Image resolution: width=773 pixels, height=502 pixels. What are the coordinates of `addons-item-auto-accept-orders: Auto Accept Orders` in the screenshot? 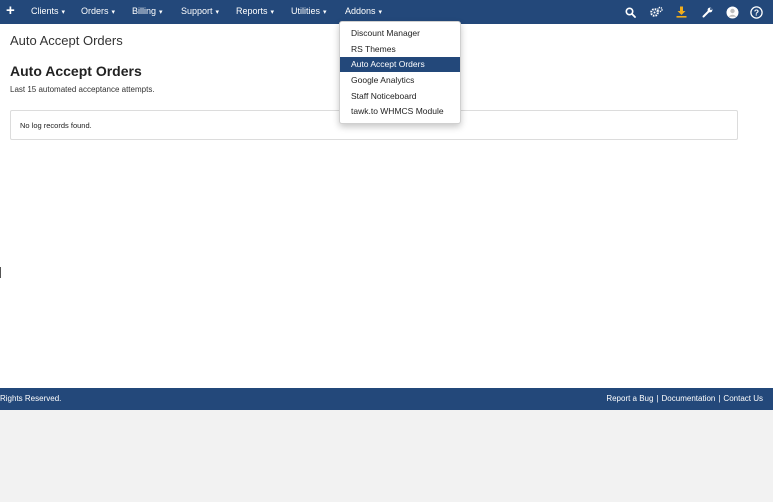 It's located at (400, 64).